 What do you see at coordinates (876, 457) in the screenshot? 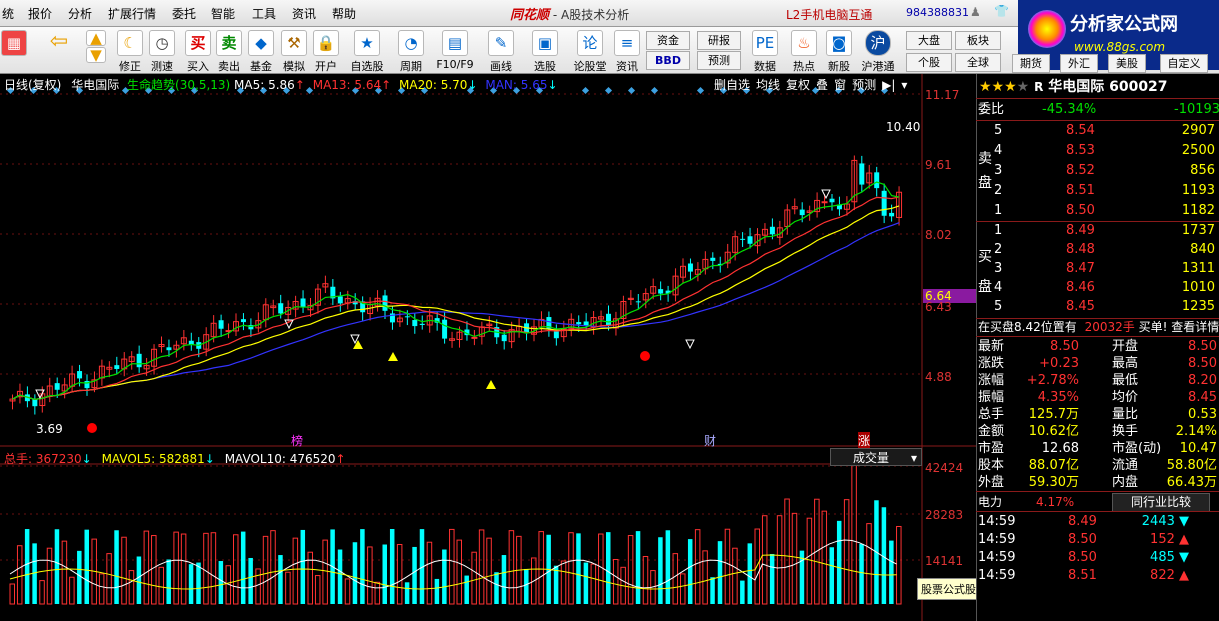
I see `volume-selector: 成交量 ▾` at bounding box center [876, 457].